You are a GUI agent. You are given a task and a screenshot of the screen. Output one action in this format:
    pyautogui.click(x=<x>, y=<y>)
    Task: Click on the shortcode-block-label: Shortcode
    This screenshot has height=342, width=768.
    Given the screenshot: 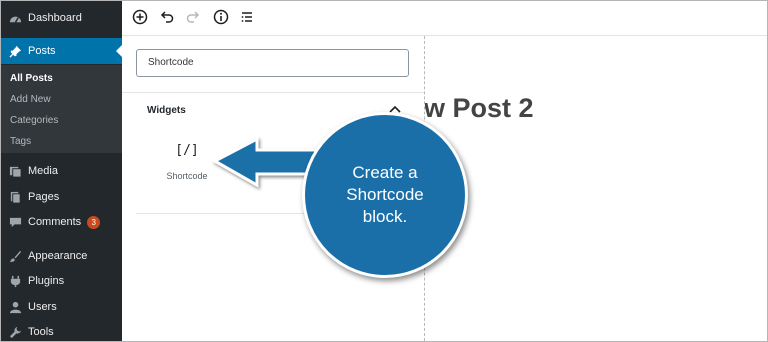 What is the action you would take?
    pyautogui.click(x=187, y=176)
    